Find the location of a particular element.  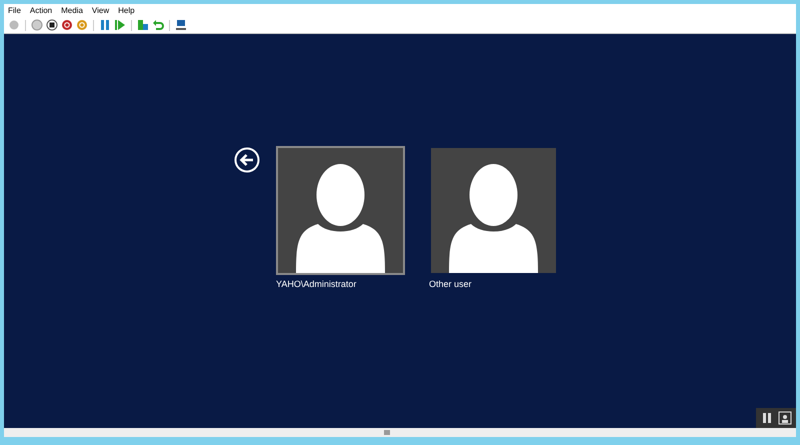

save-icon is located at coordinates (82, 25).